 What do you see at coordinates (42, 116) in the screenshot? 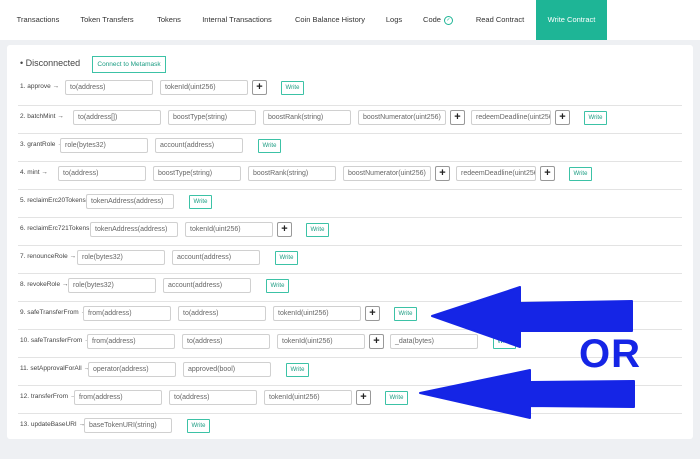
I see `function-label: 2. batchMint →` at bounding box center [42, 116].